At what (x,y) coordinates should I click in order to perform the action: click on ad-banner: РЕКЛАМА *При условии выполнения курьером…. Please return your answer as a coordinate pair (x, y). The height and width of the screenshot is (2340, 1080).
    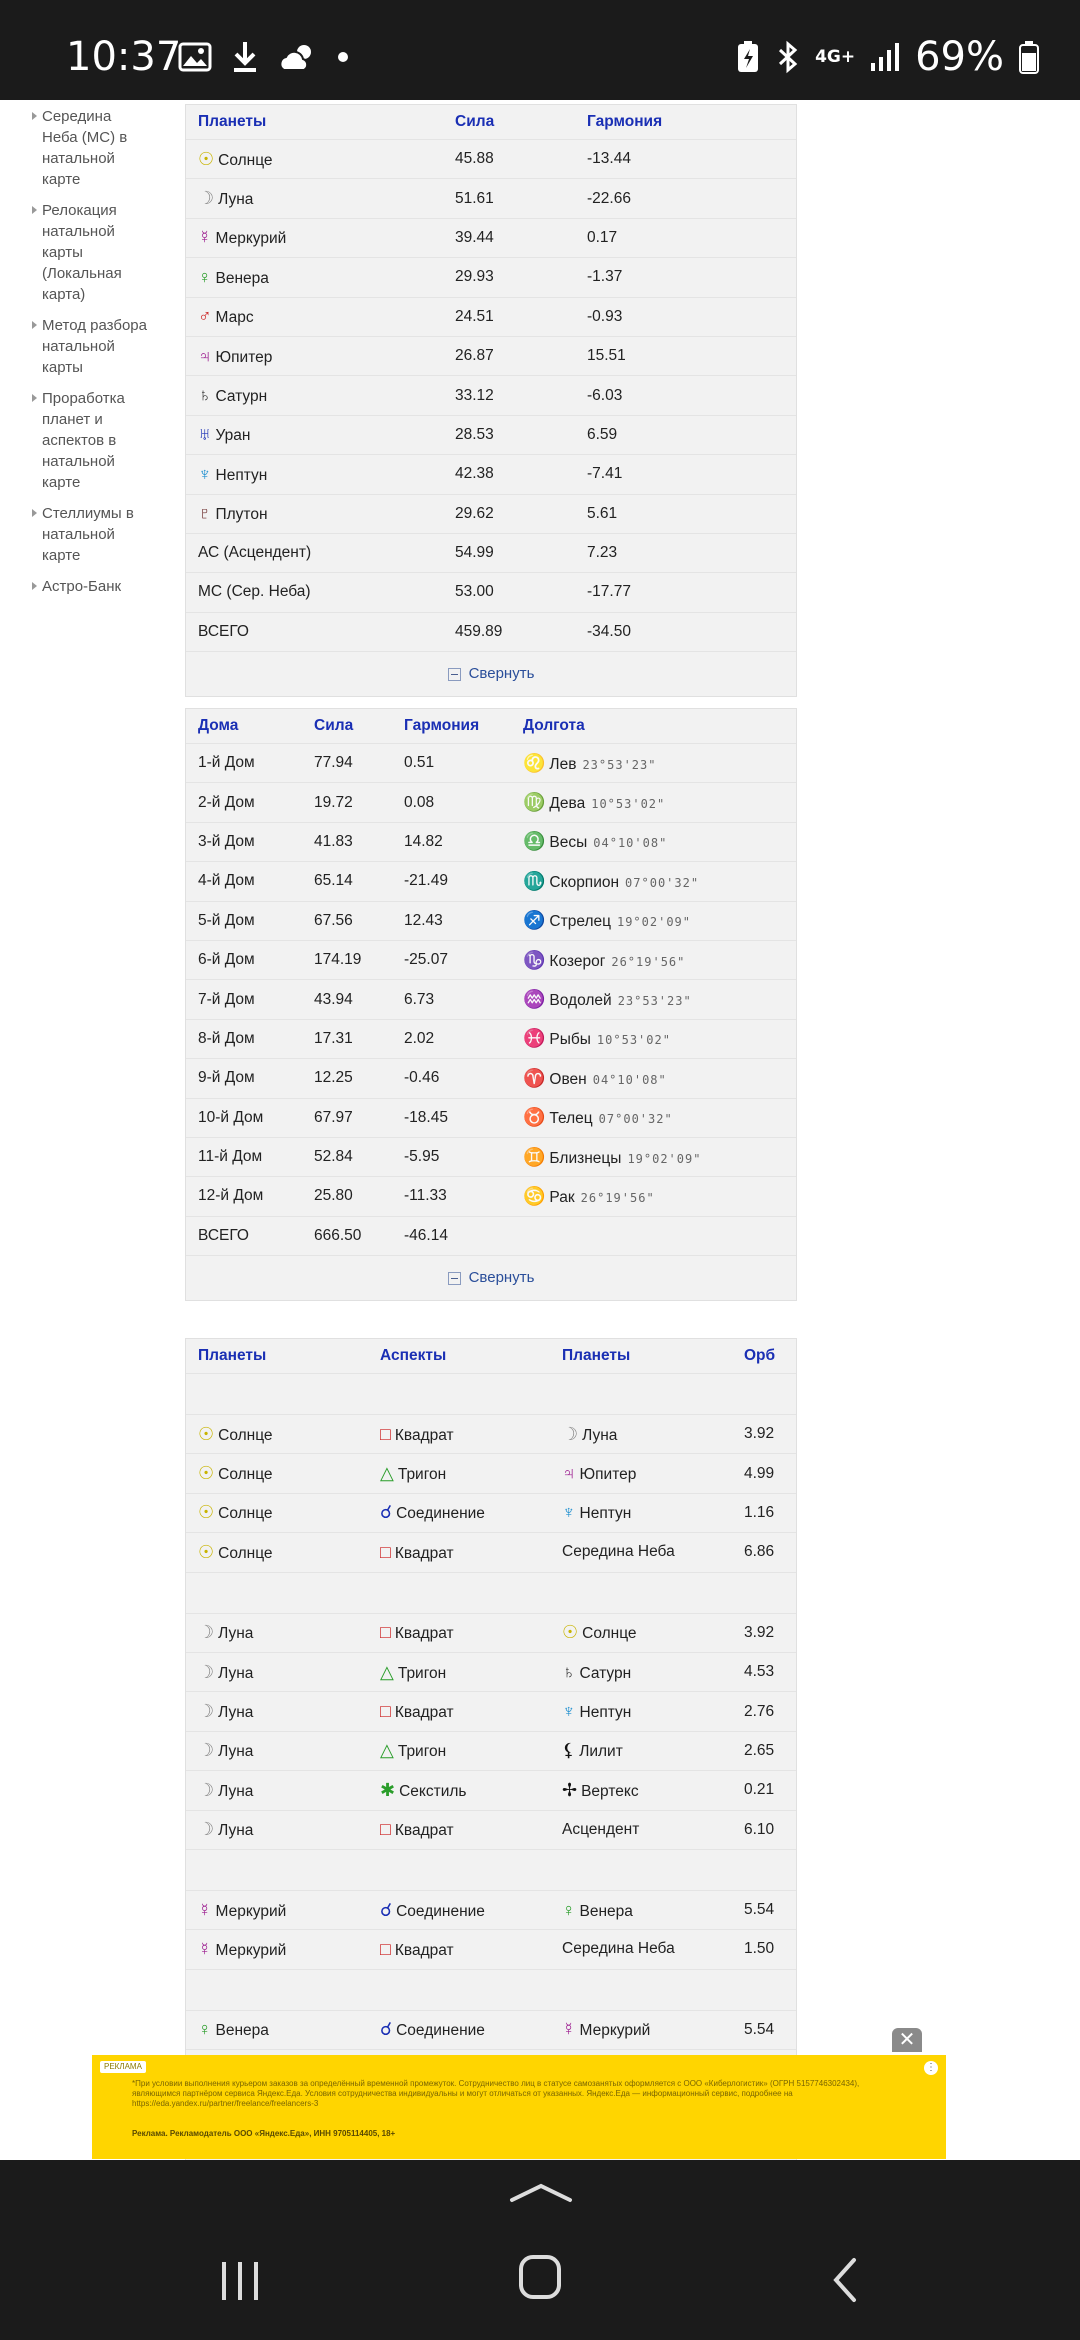
    Looking at the image, I should click on (519, 2107).